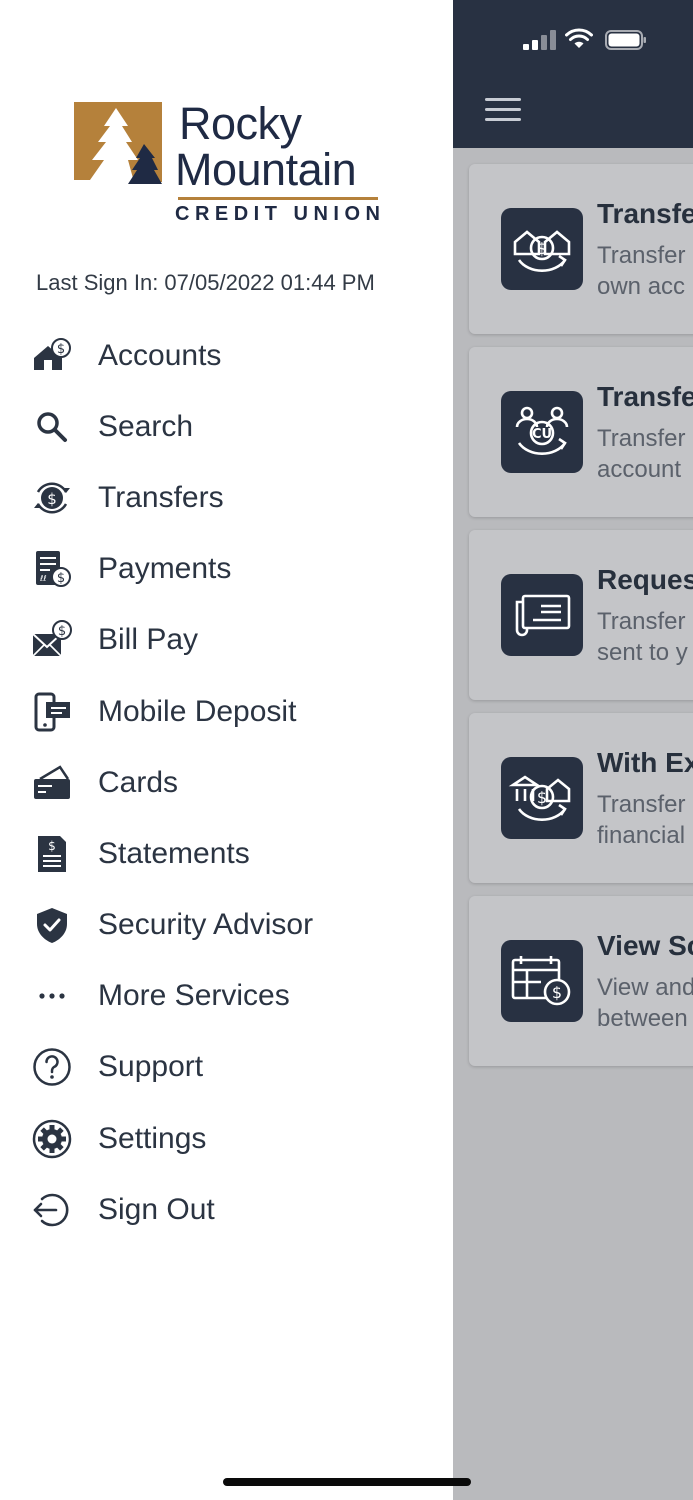 The width and height of the screenshot is (693, 1500). What do you see at coordinates (43, 578) in the screenshot?
I see `svg-text: ℓℓ` at bounding box center [43, 578].